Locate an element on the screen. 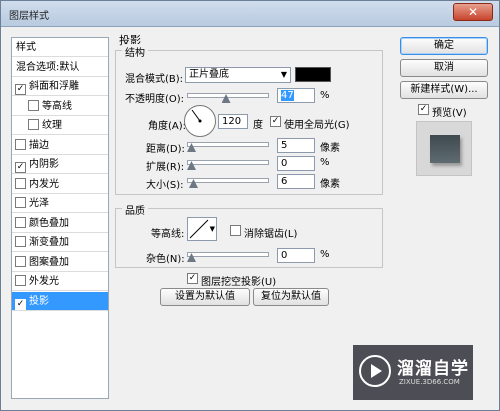 This screenshot has width=500, height=411. noise-label: 杂色(N): is located at coordinates (165, 259).